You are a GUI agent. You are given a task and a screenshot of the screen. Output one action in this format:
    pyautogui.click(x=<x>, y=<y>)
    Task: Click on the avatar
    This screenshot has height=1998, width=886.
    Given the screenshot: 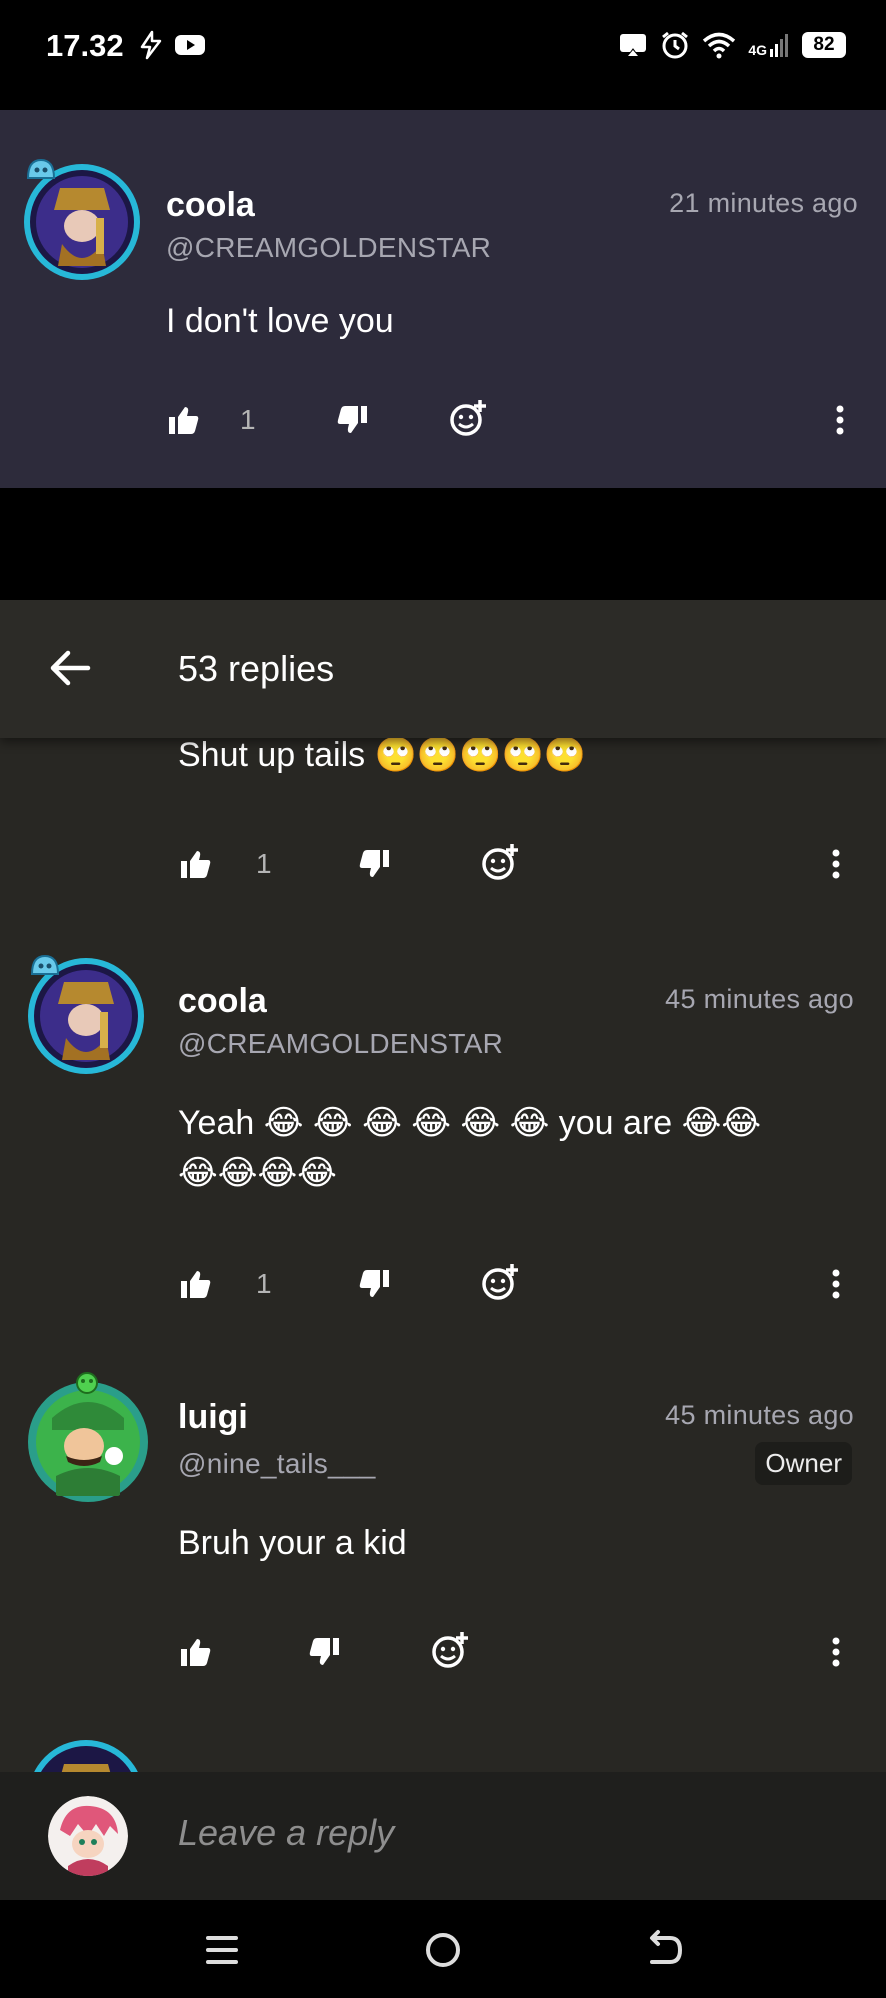 What is the action you would take?
    pyautogui.click(x=88, y=1442)
    